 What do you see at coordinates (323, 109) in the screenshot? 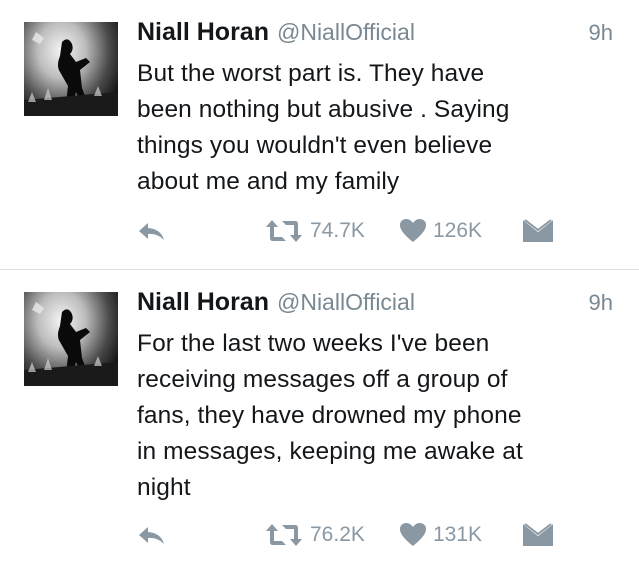
I see `tweet-text-line: been nothing but abusive . Saying` at bounding box center [323, 109].